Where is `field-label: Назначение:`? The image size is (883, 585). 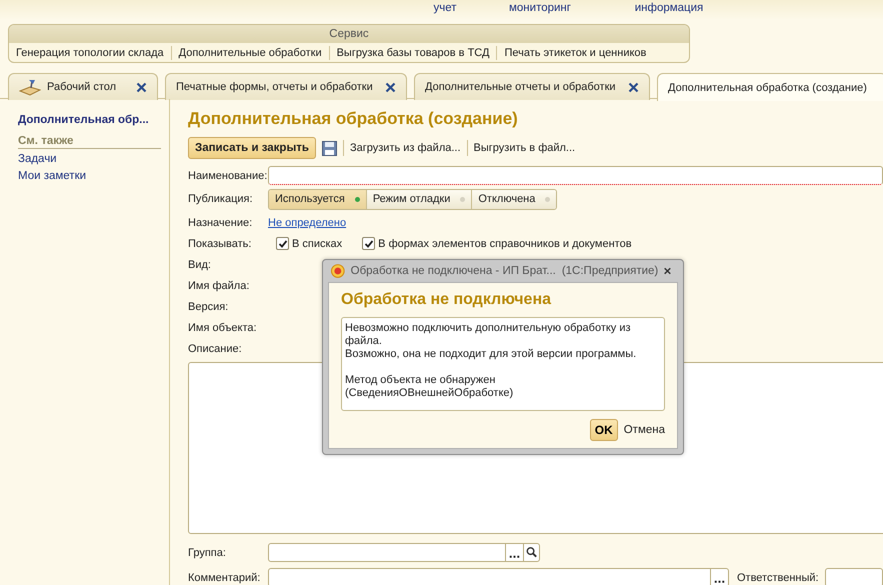
field-label: Назначение: is located at coordinates (221, 222).